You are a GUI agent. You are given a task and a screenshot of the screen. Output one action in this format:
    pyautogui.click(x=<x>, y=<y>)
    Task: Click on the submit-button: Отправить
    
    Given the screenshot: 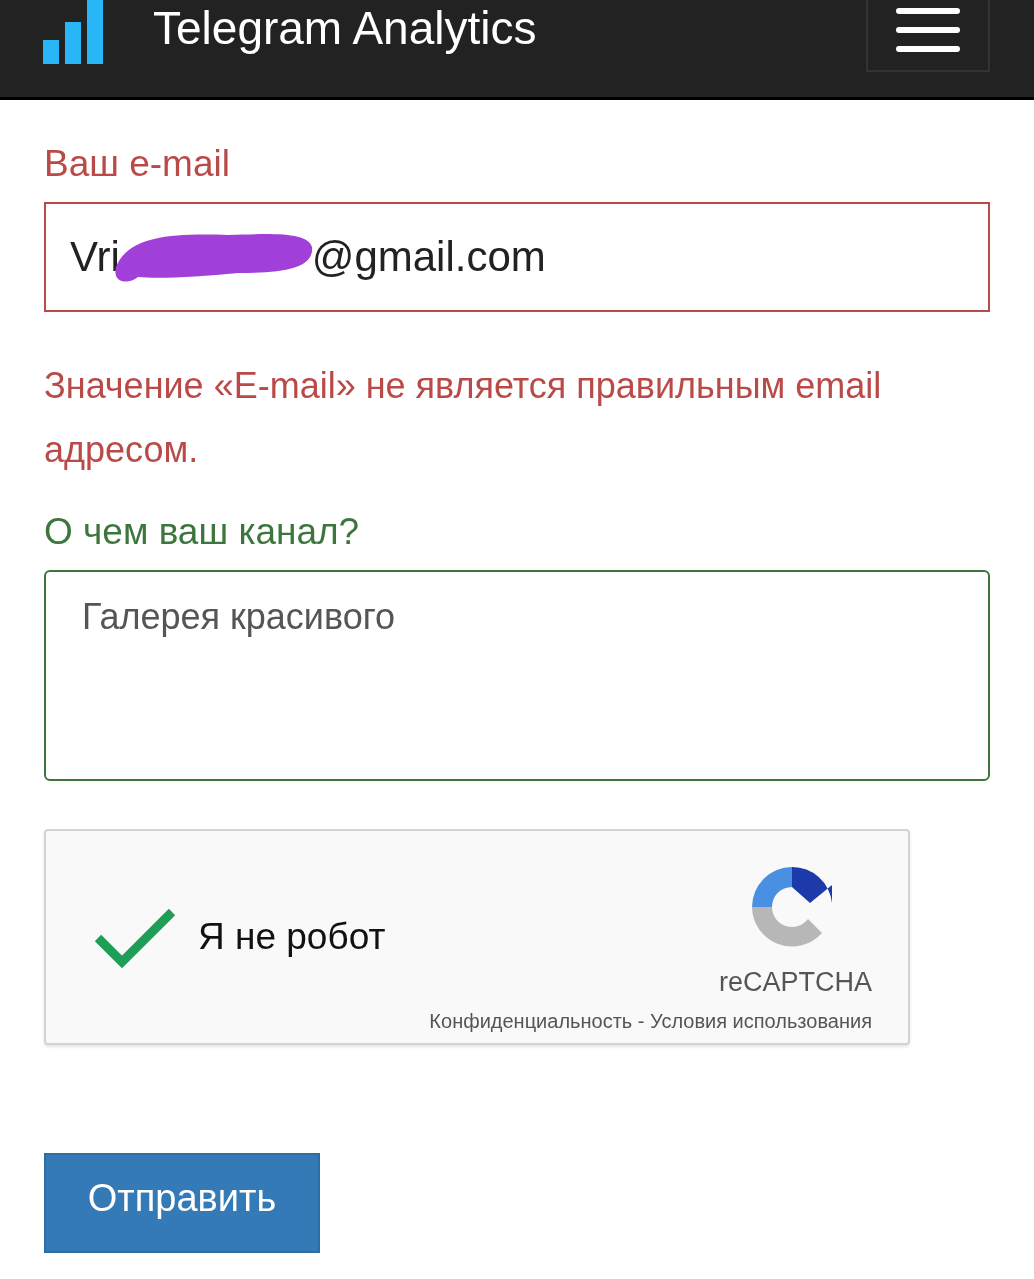 What is the action you would take?
    pyautogui.click(x=182, y=1203)
    